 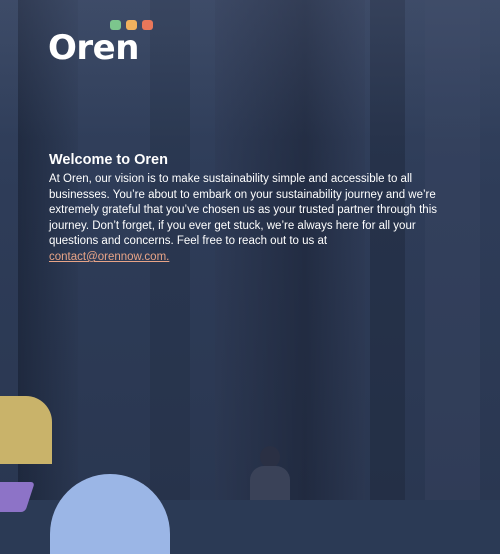 What do you see at coordinates (109, 257) in the screenshot?
I see `contact-email-link: contact@orennow.com.` at bounding box center [109, 257].